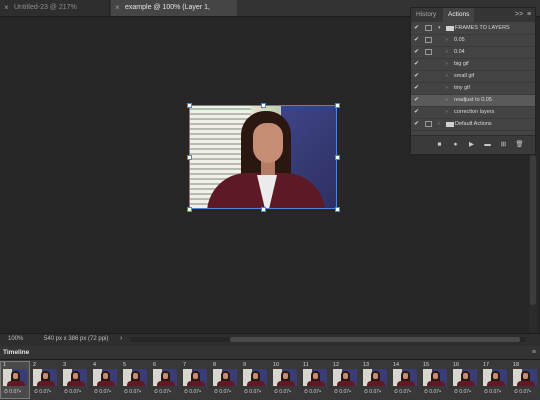 Image resolution: width=540 pixels, height=400 pixels. I want to click on transform-handle-top, so click(263, 105).